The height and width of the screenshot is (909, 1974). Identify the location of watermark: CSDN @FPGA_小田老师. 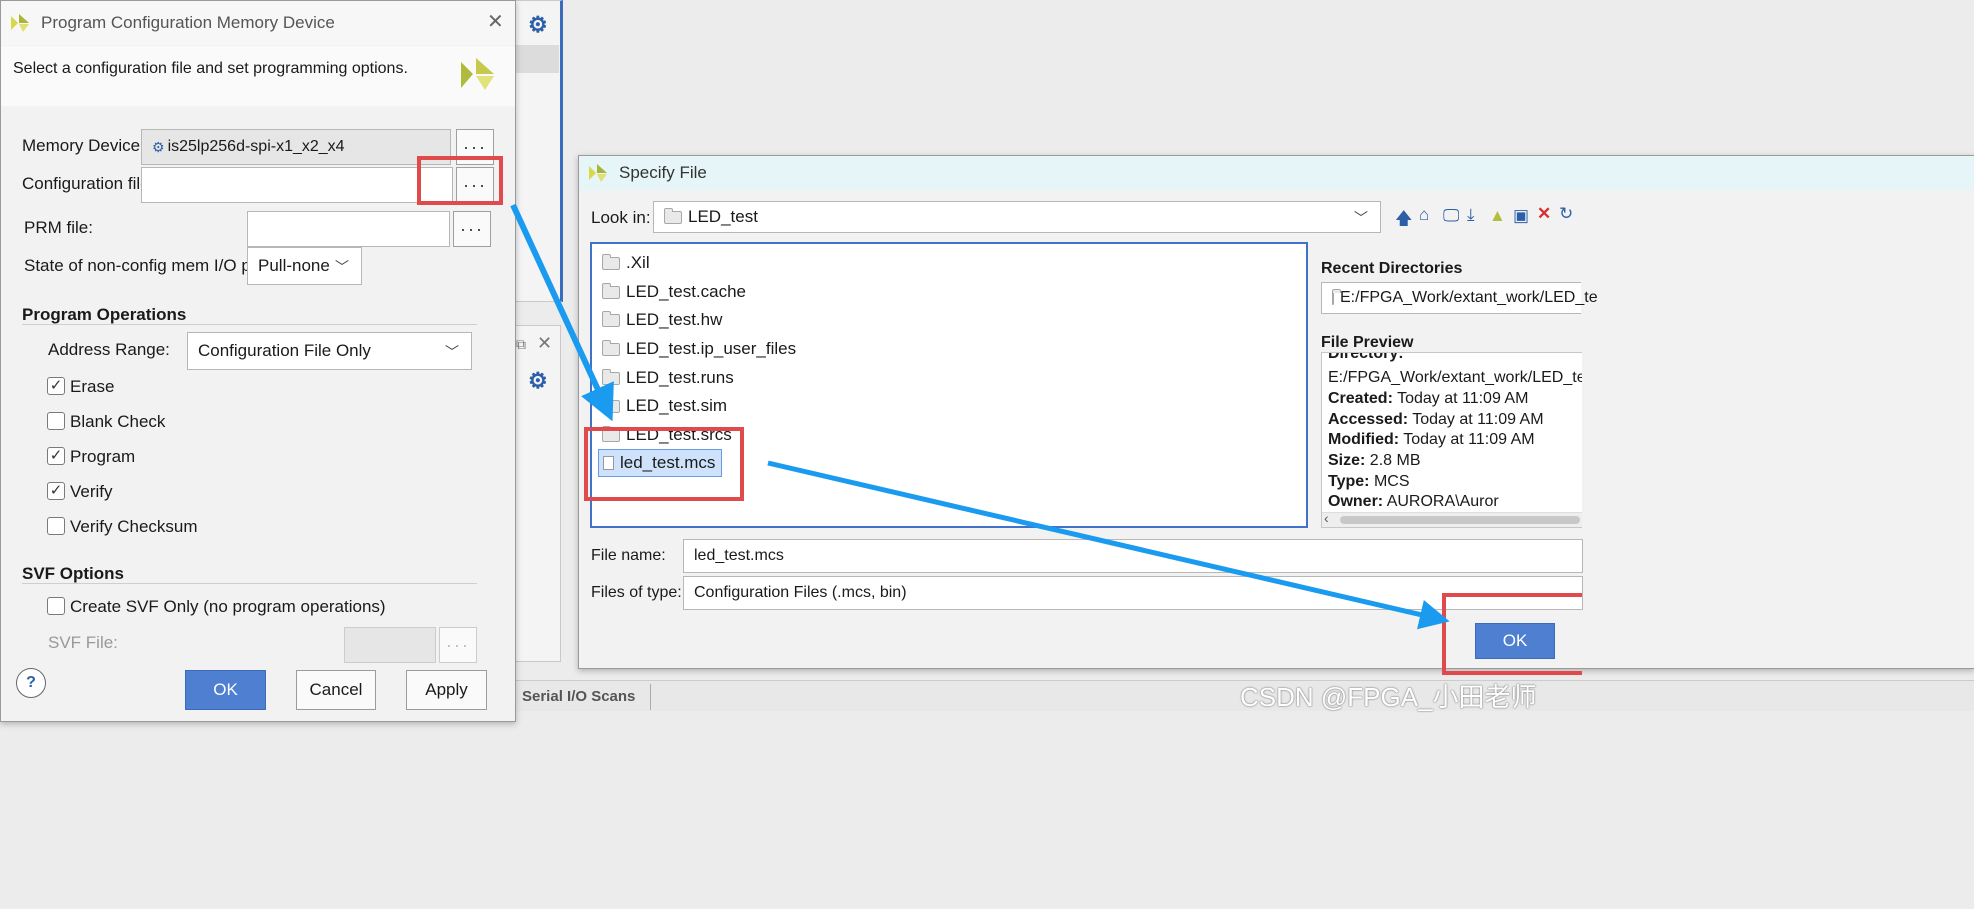
(1388, 697).